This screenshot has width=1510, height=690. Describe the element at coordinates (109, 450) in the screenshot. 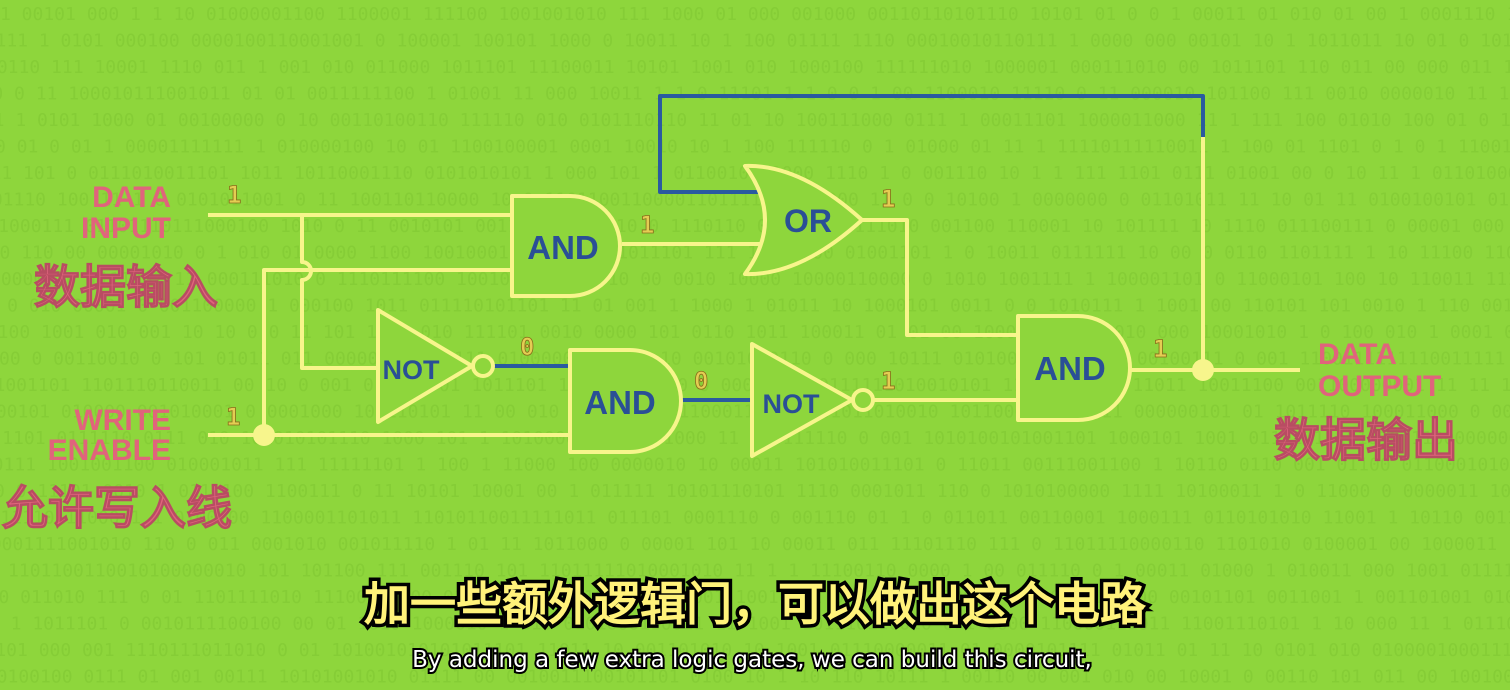

I see `write-enable-label-line2: ENABLE` at that location.